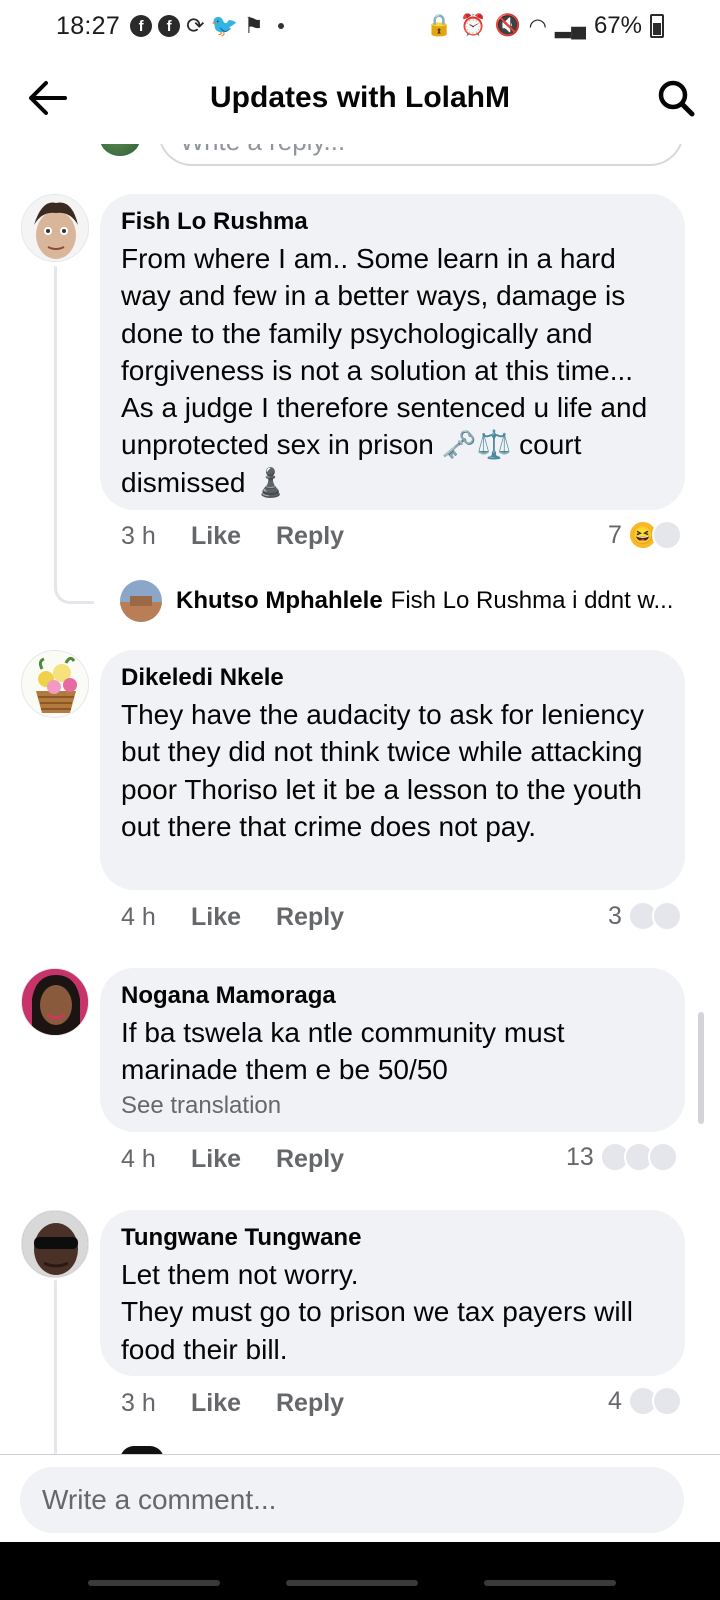 This screenshot has height=1600, width=720. Describe the element at coordinates (393, 1238) in the screenshot. I see `comment-author: Tungwane Tungwane` at that location.